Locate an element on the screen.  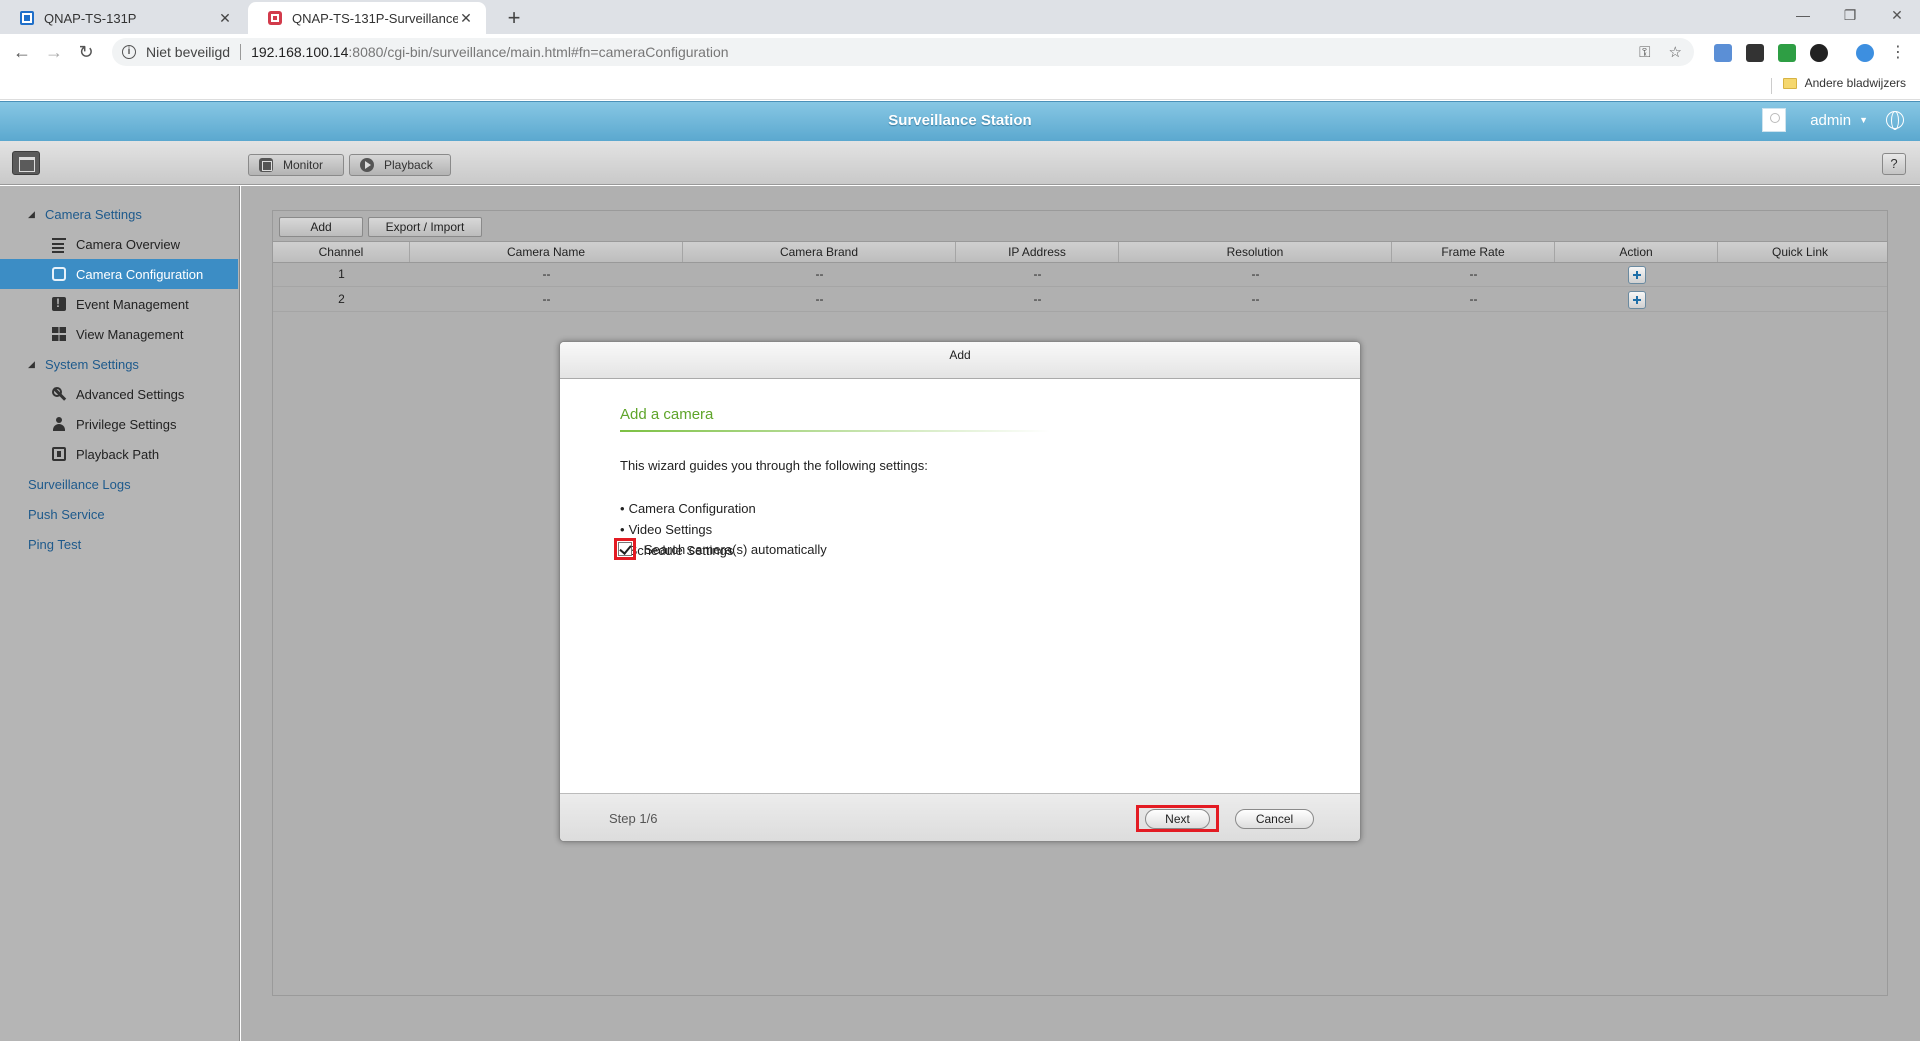
browser-tab-qnap: QNAP-TS-131P ✕ is located at coordinates (122, 18).